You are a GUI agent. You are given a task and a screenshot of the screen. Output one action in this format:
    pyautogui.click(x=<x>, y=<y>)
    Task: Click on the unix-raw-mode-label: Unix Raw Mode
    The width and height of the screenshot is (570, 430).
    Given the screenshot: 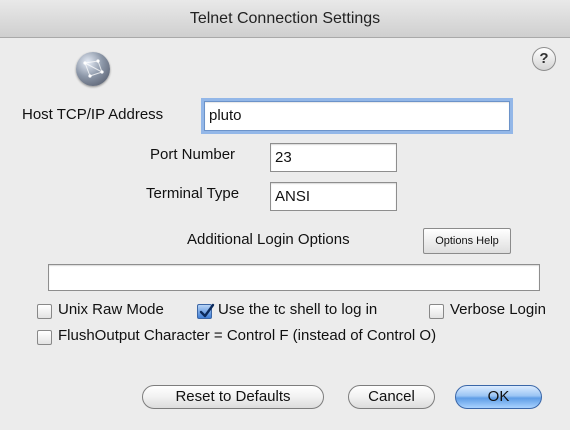 What is the action you would take?
    pyautogui.click(x=111, y=309)
    